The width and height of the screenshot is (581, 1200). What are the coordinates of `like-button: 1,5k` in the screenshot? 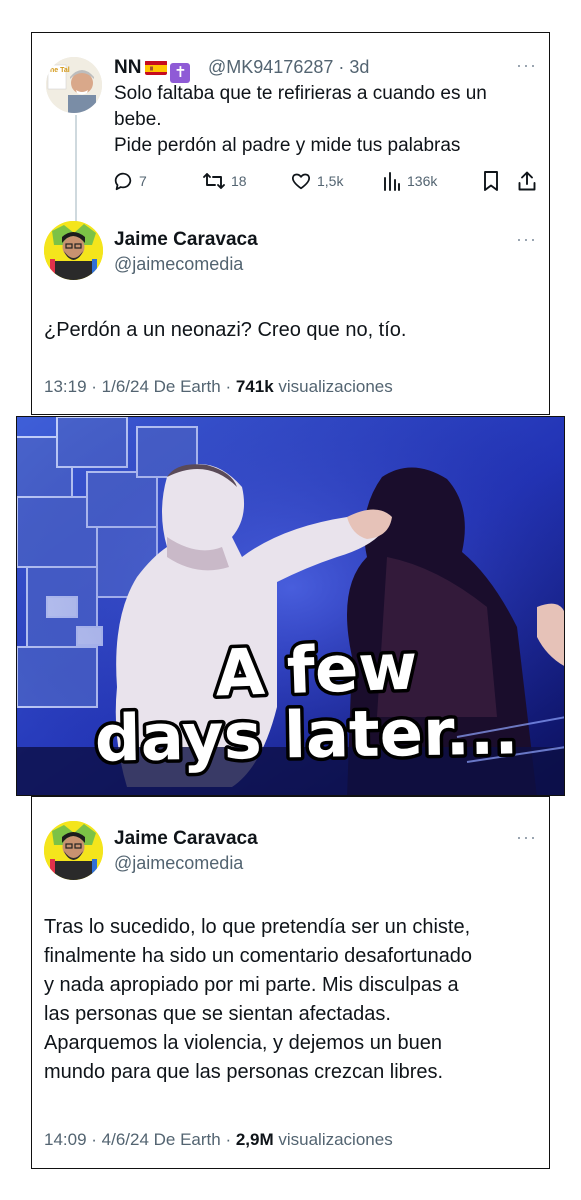 It's located at (316, 181).